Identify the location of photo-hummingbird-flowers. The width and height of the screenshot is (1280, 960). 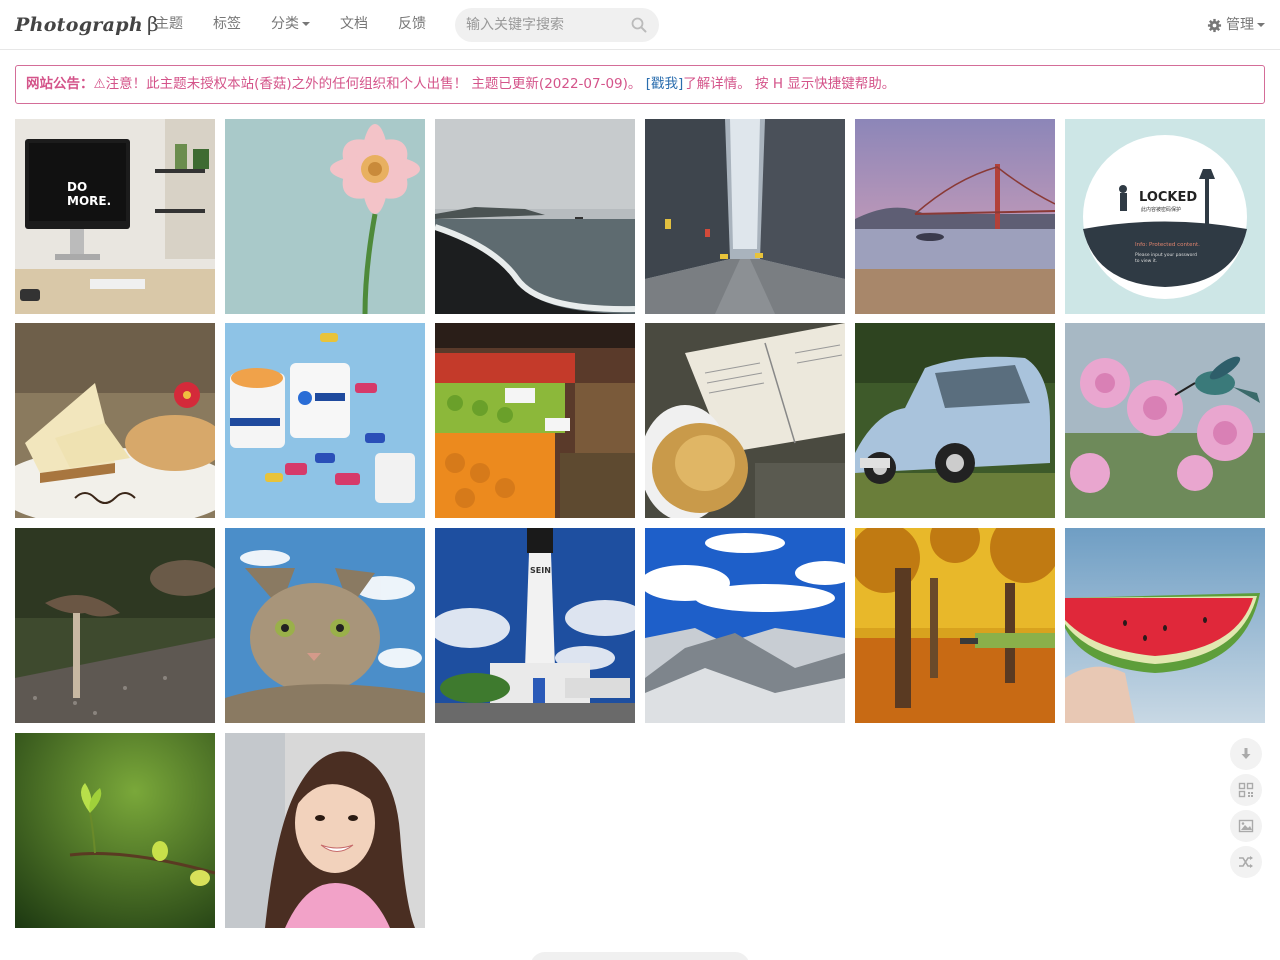
(1165, 420).